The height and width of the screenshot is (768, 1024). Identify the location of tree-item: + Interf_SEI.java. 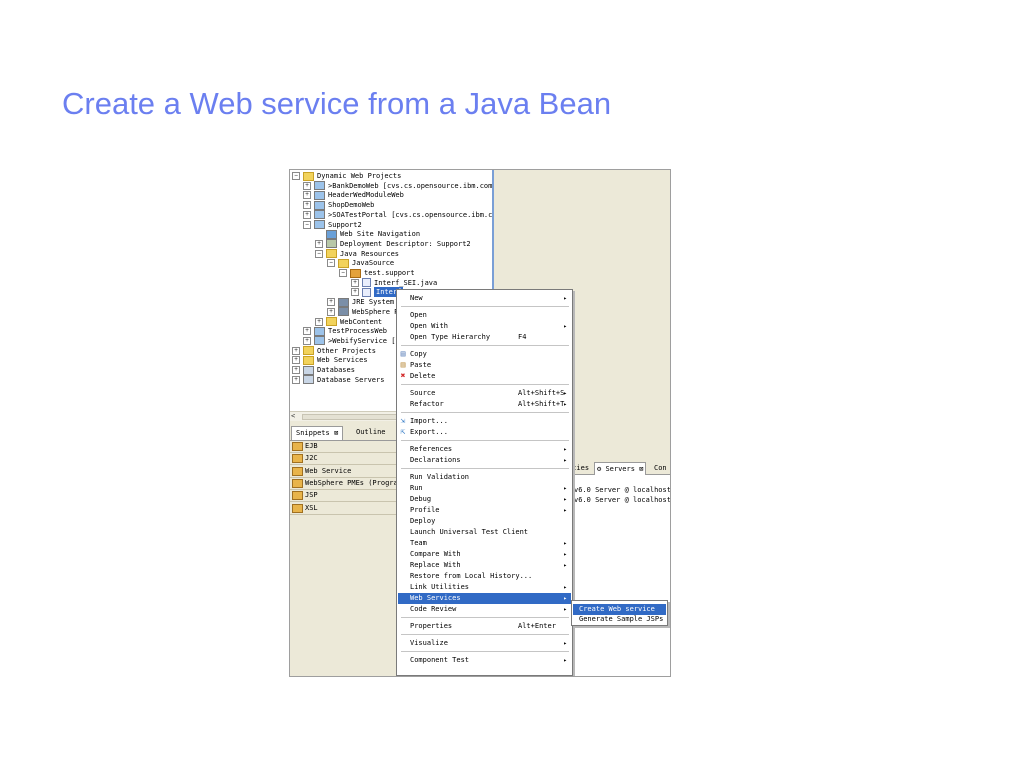
(394, 283).